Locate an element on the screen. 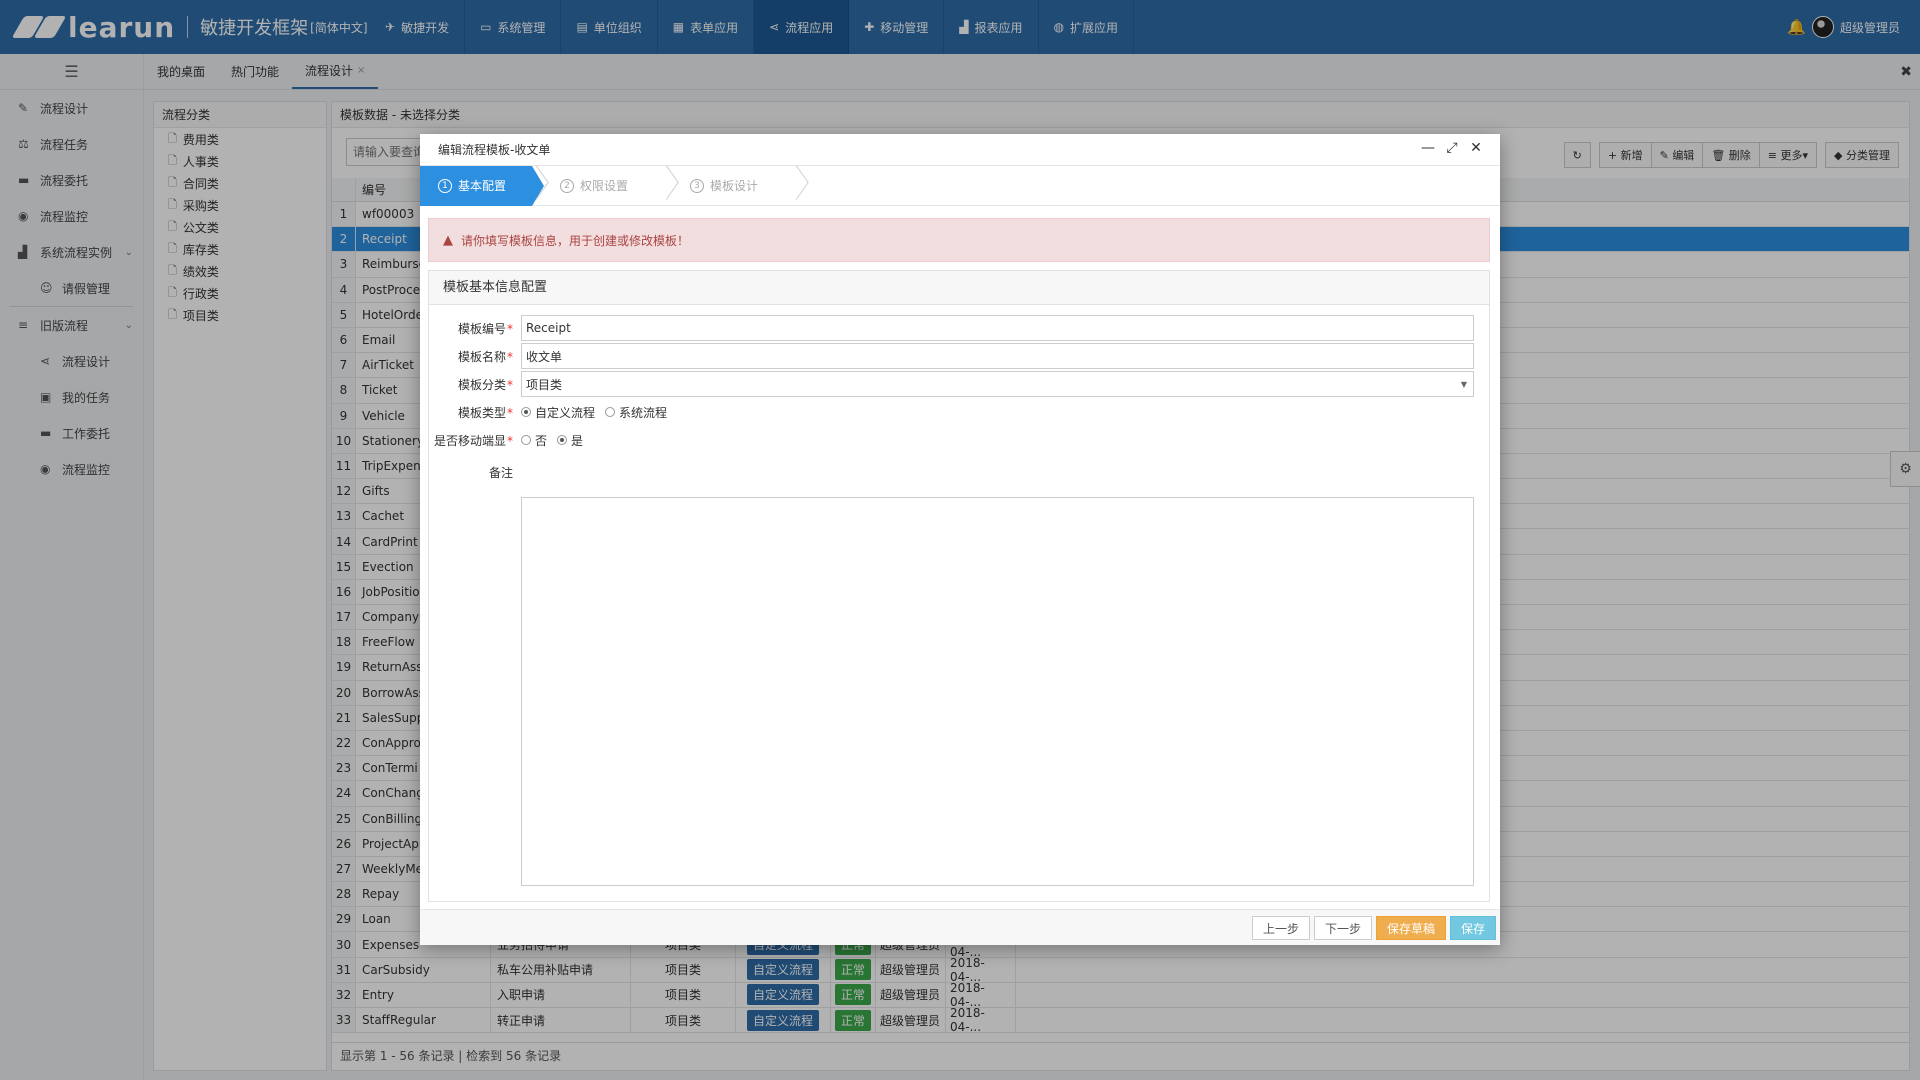 The width and height of the screenshot is (1920, 1080). warning-icon: ▲ is located at coordinates (448, 240).